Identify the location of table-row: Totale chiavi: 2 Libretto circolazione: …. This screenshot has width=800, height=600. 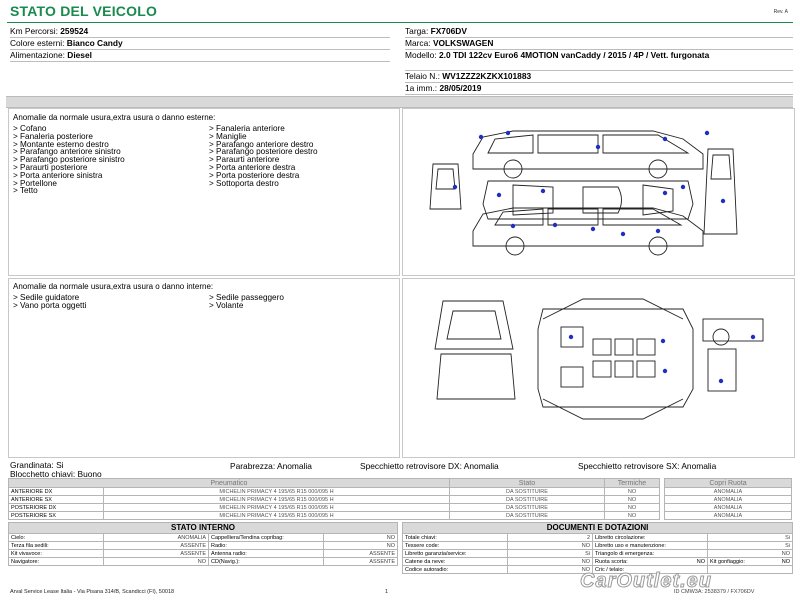
(597, 537).